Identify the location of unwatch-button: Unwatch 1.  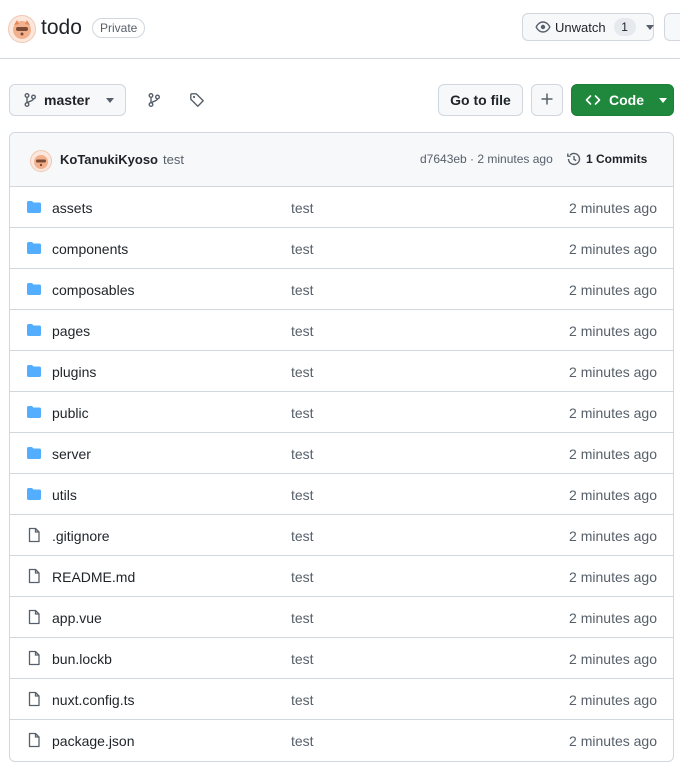
(588, 27).